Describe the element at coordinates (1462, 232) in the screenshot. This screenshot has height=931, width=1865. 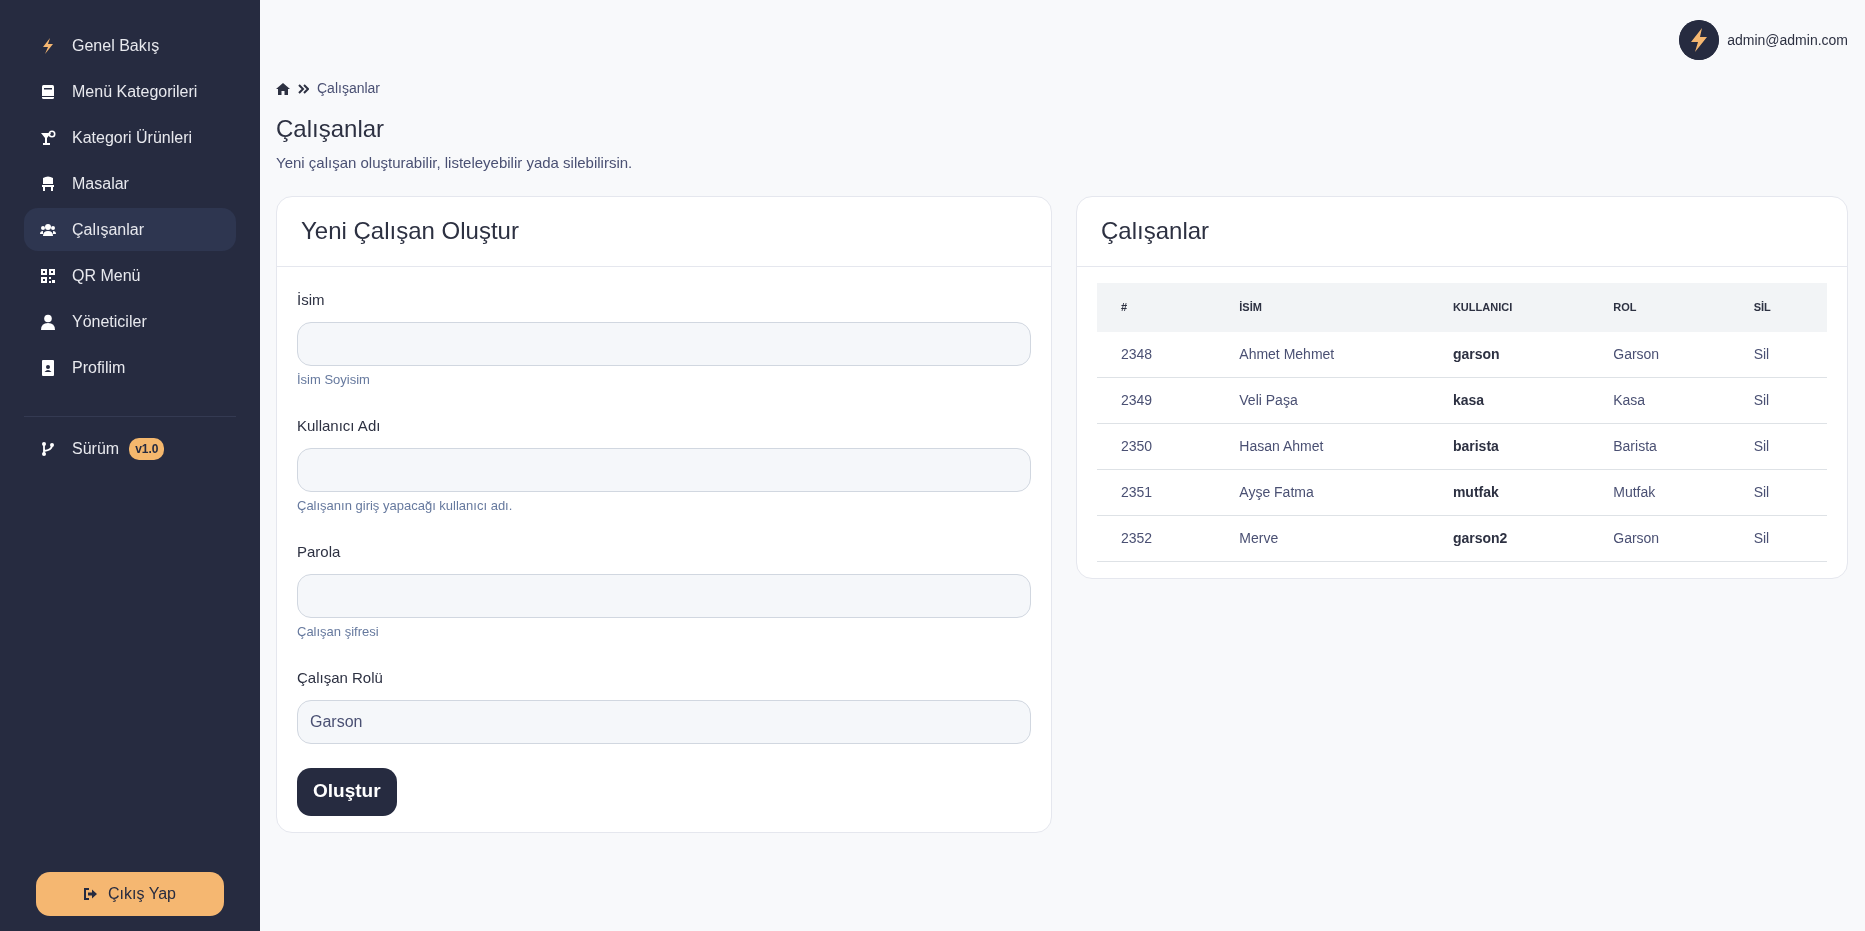
I see `card-title: Çalışanlar` at that location.